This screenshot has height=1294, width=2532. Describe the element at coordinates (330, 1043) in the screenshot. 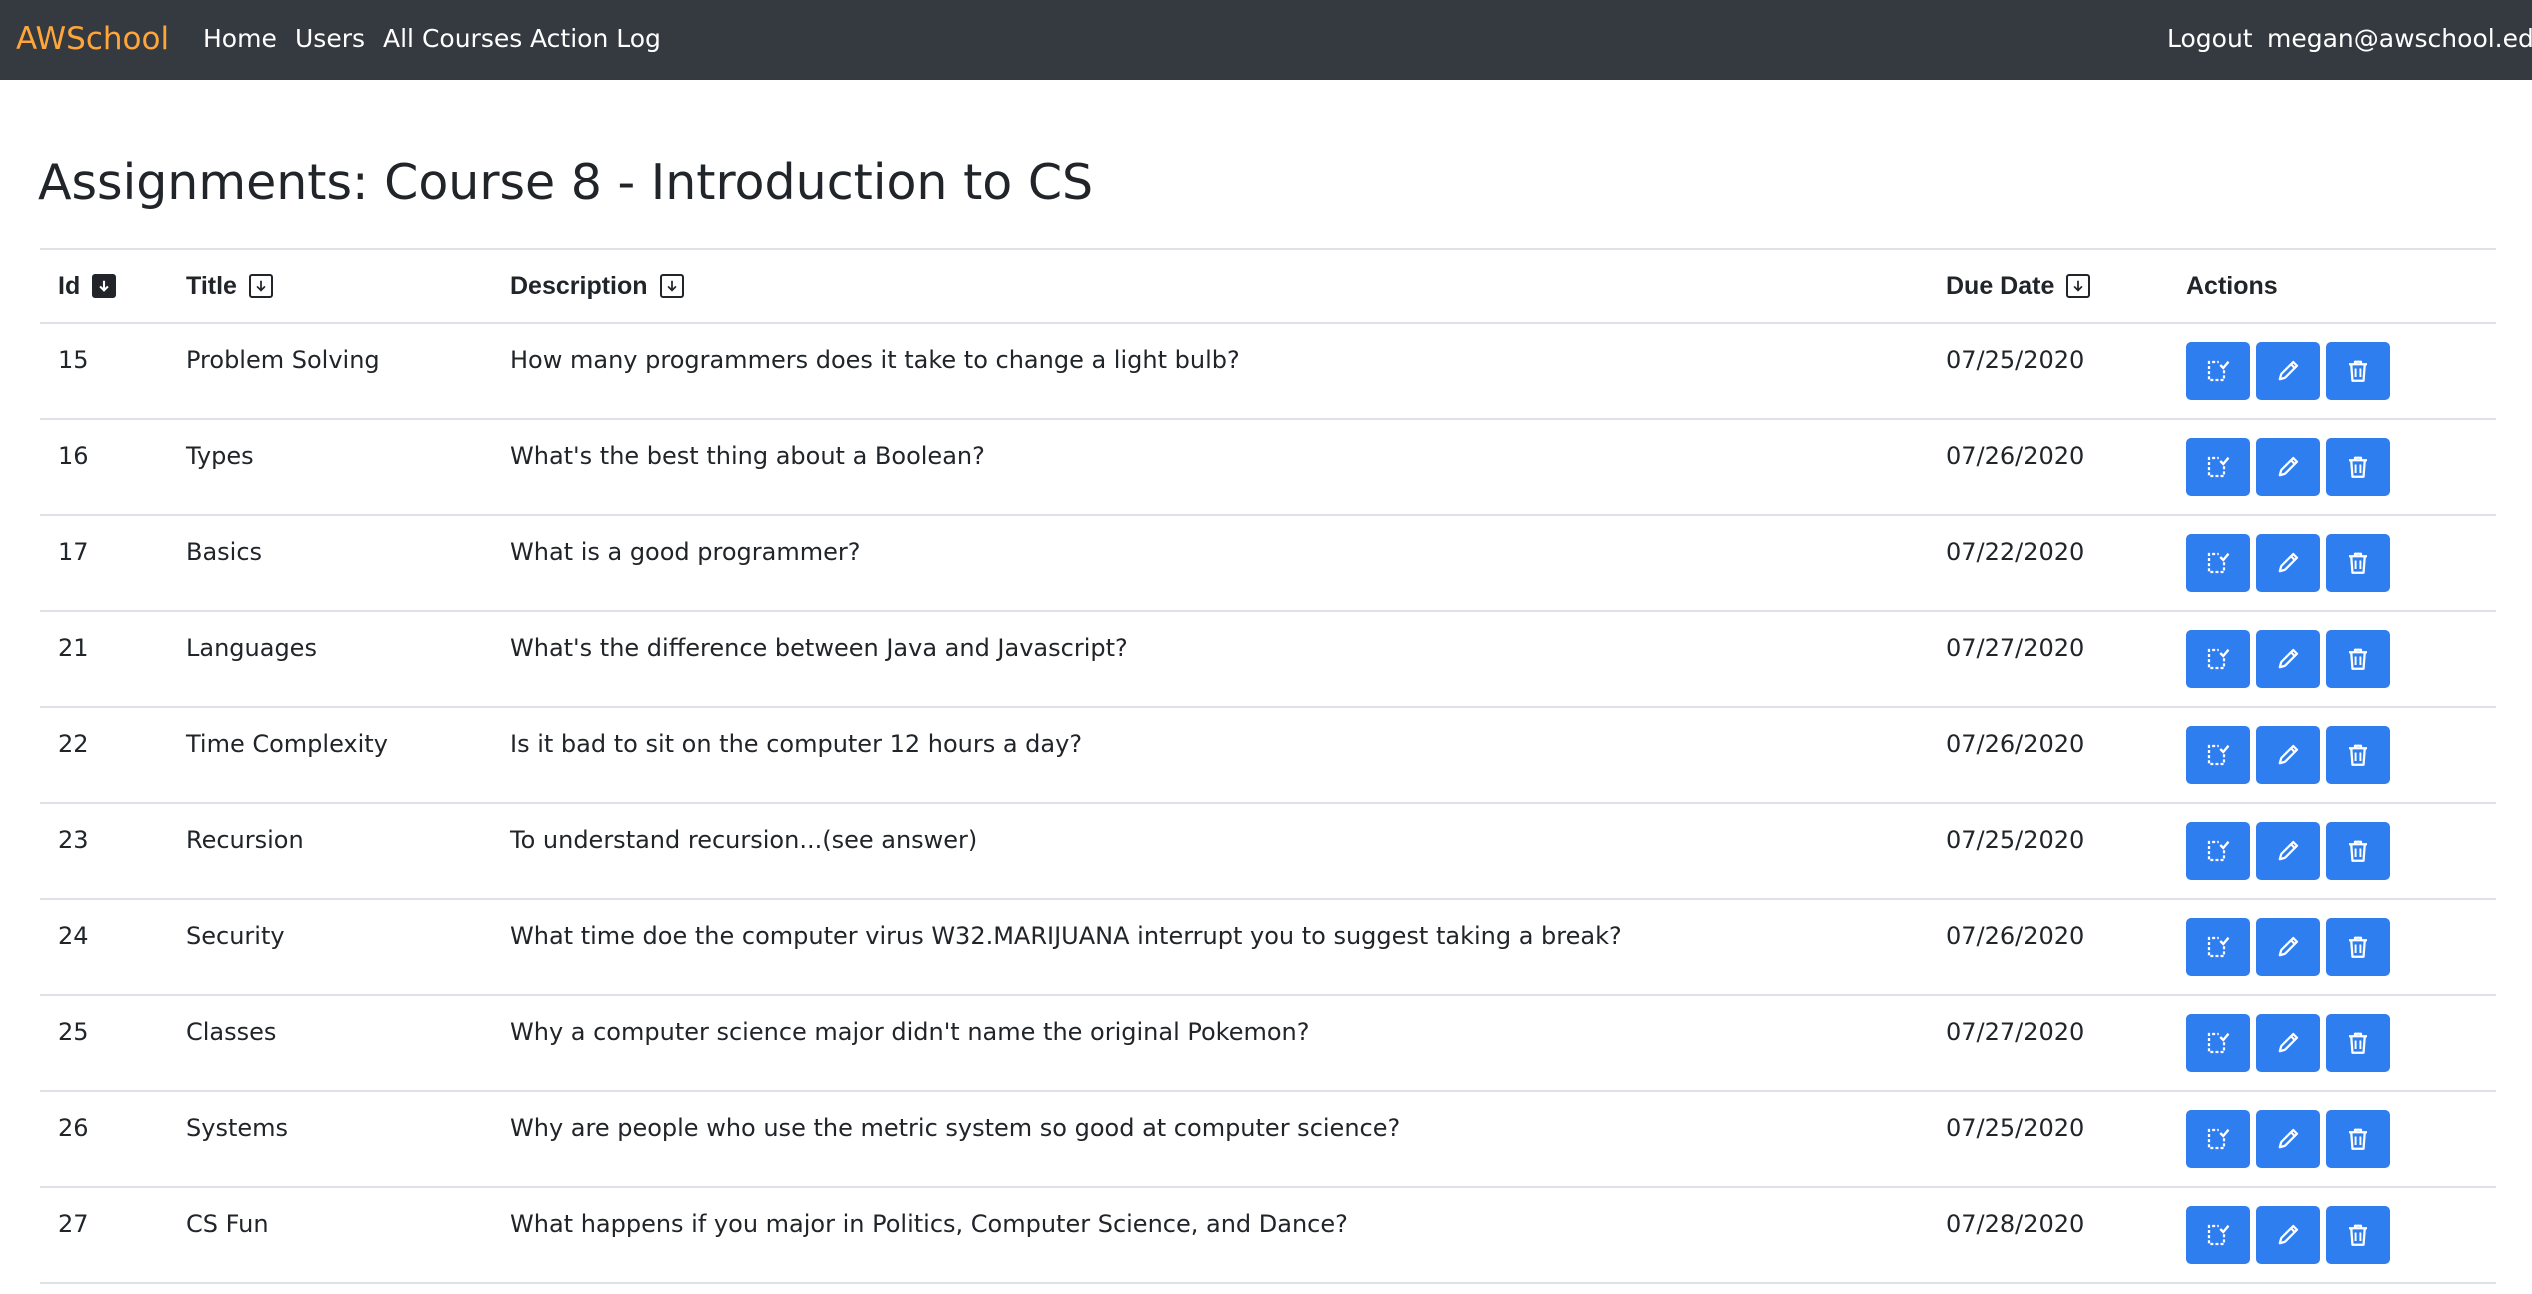

I see `cell-title: Classes` at that location.